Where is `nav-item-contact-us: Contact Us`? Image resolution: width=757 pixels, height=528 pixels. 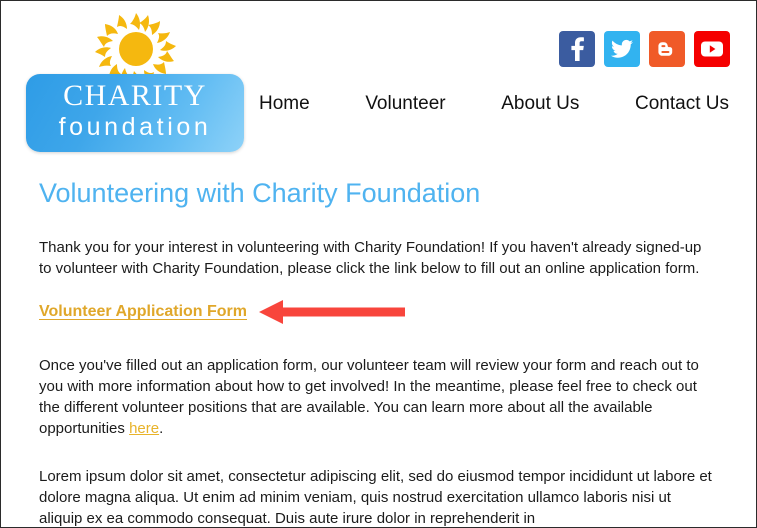
nav-item-contact-us: Contact Us is located at coordinates (682, 104).